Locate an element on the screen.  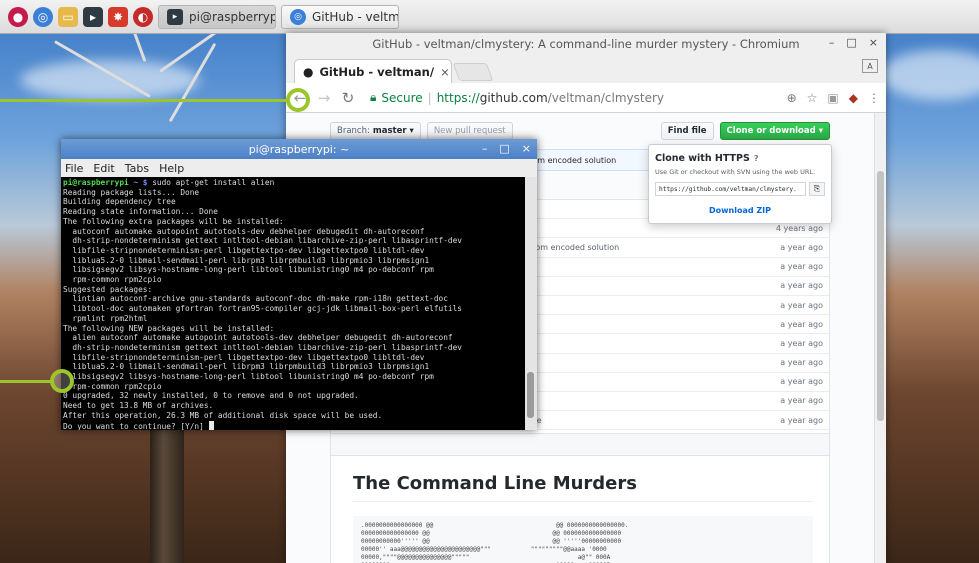
url-scheme: https:// is located at coordinates (458, 97).